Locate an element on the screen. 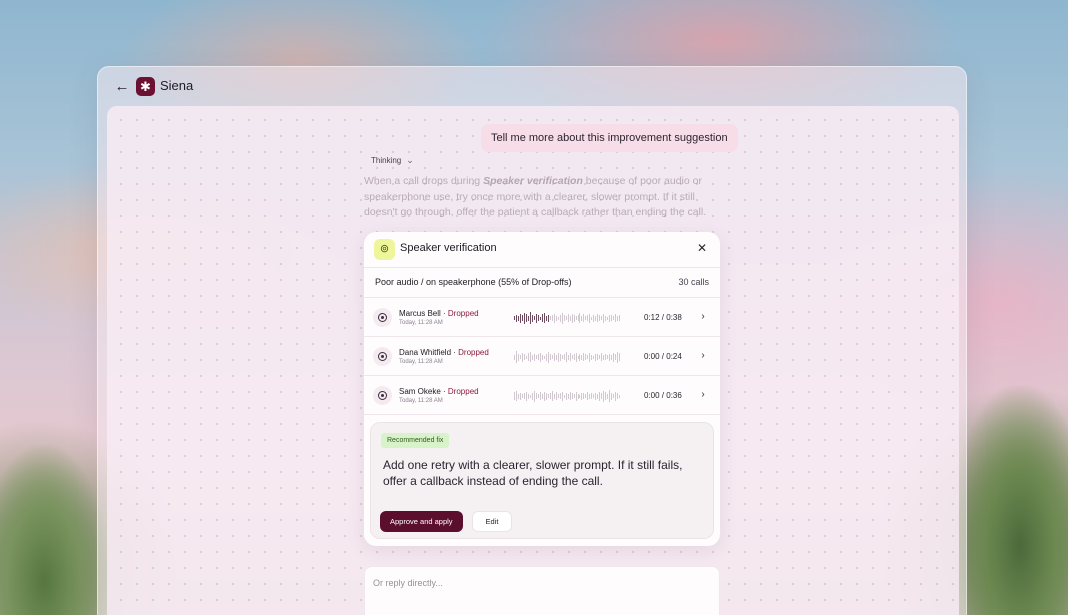 Image resolution: width=1068 pixels, height=615 pixels. back-arrow-icon: ← is located at coordinates (122, 87).